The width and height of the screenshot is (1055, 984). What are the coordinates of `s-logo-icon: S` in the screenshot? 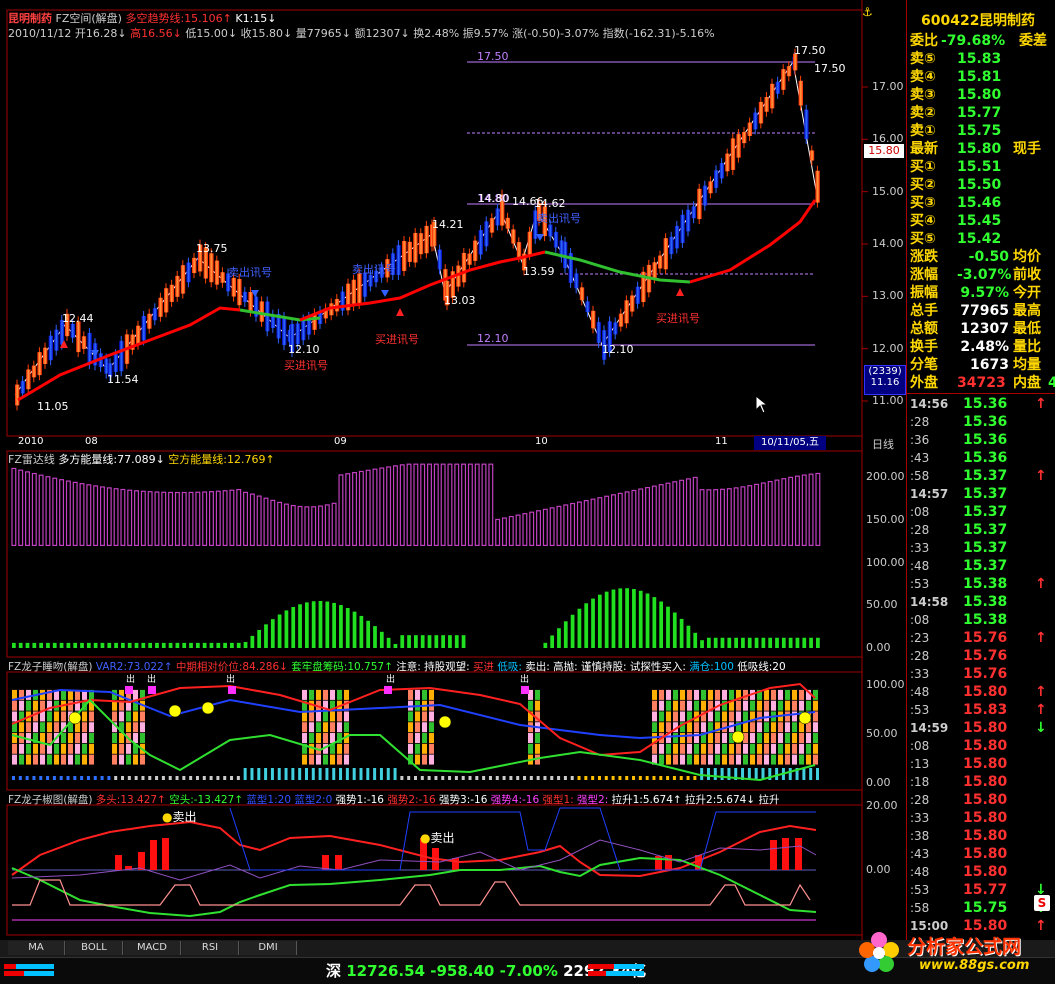 It's located at (1042, 903).